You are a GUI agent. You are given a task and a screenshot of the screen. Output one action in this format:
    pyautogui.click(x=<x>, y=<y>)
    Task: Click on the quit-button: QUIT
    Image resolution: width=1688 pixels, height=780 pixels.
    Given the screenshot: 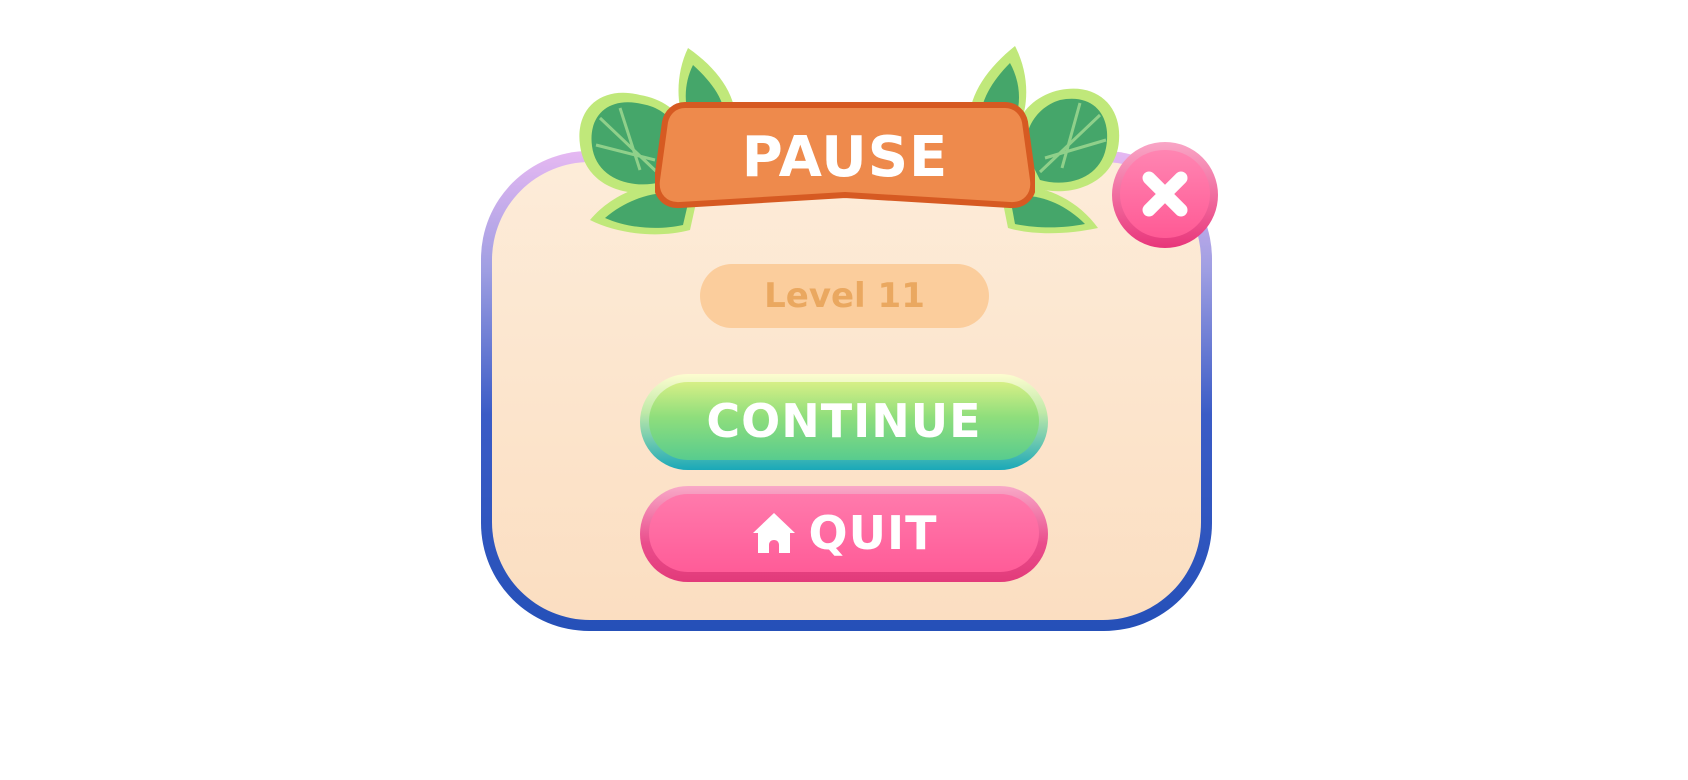 What is the action you would take?
    pyautogui.click(x=844, y=534)
    